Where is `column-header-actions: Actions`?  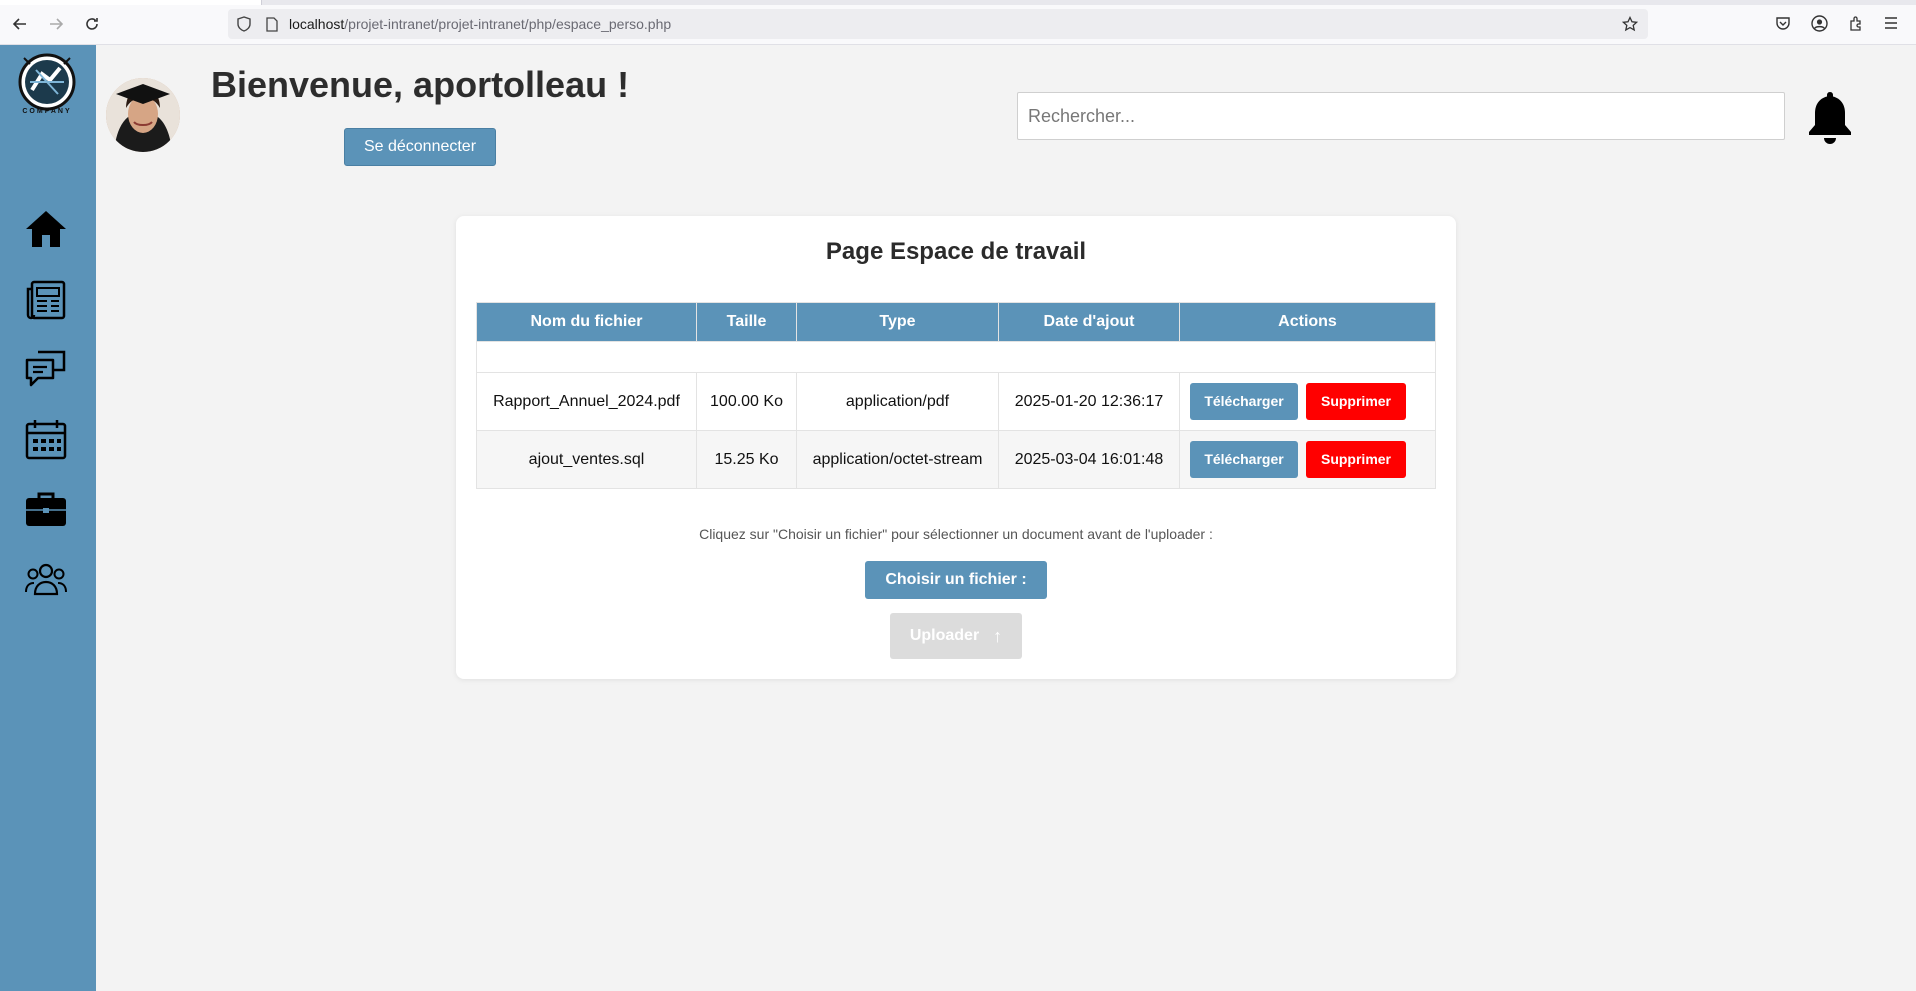 column-header-actions: Actions is located at coordinates (1307, 322).